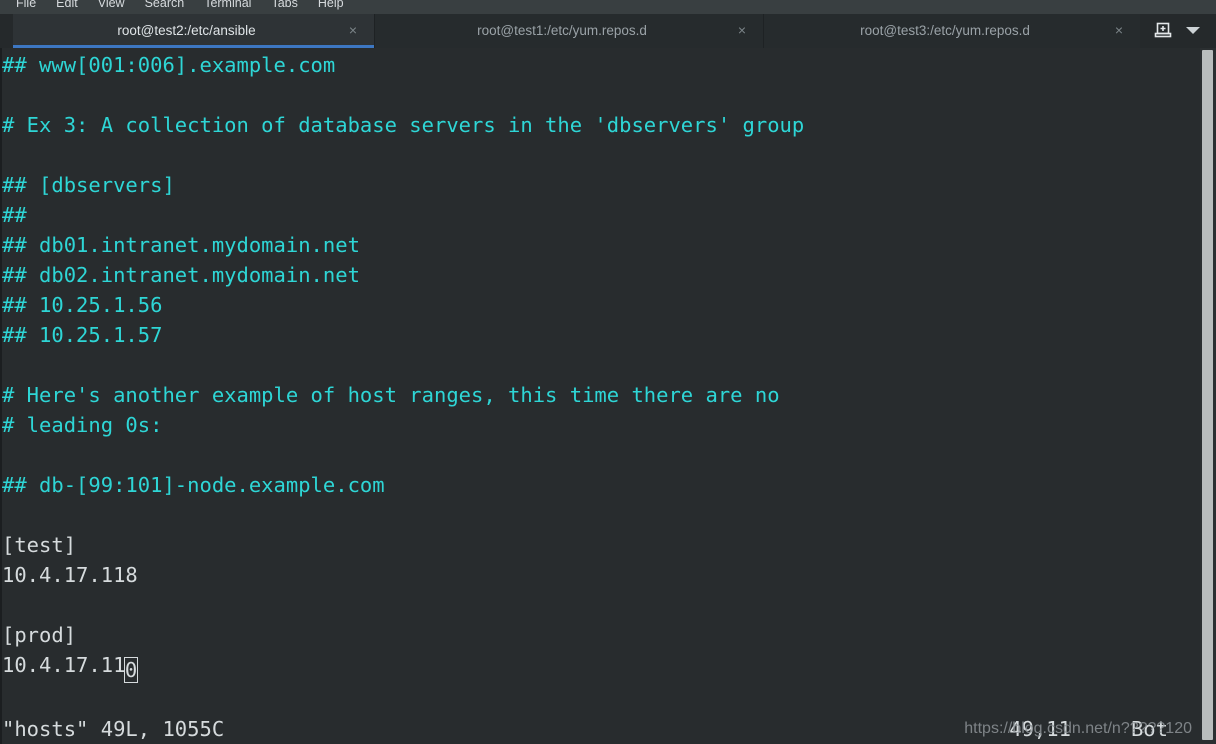  What do you see at coordinates (131, 670) in the screenshot?
I see `text-cursor: 0` at bounding box center [131, 670].